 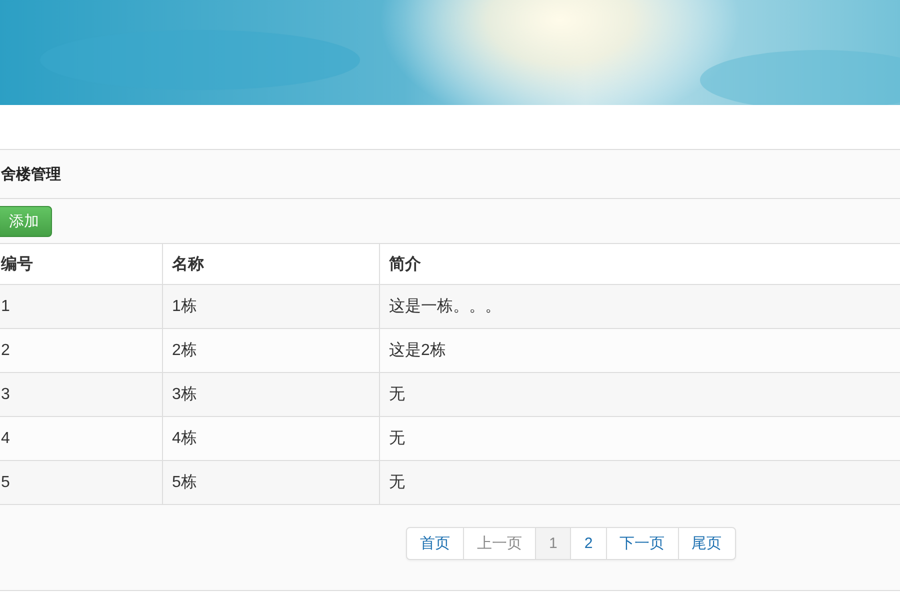 What do you see at coordinates (184, 482) in the screenshot?
I see `table-cell: 5栋` at bounding box center [184, 482].